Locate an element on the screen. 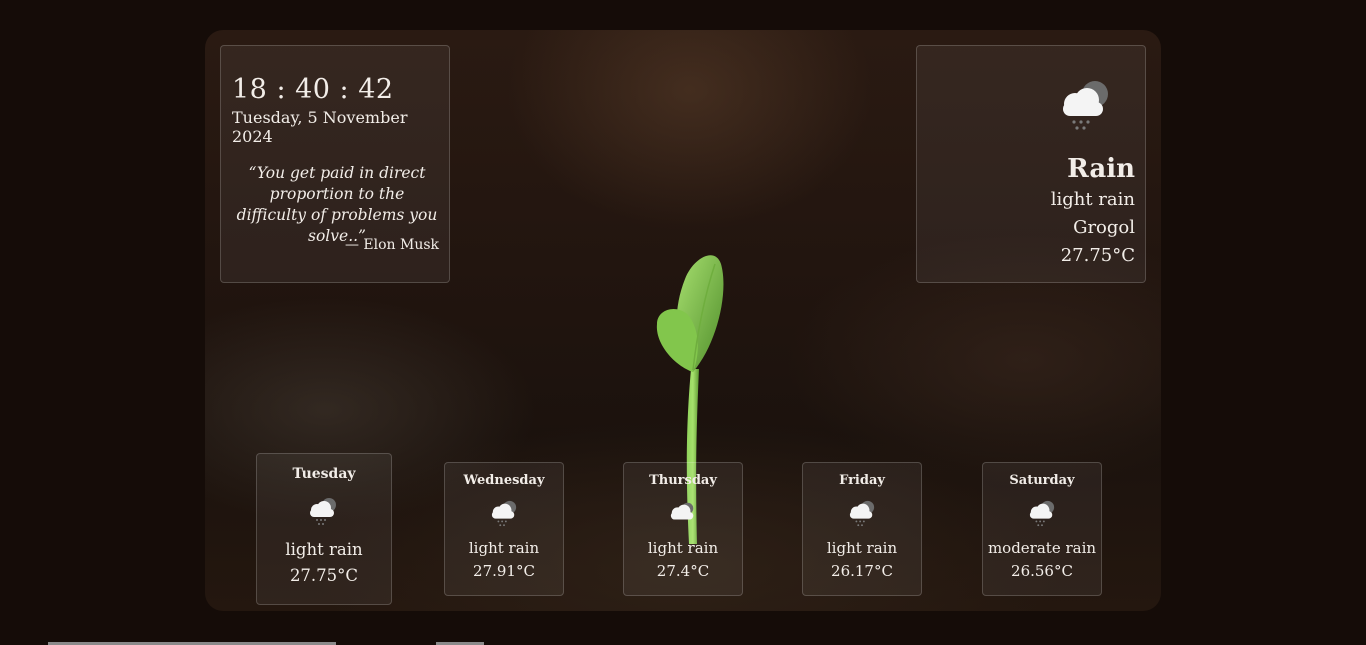  weather-city: Grogol is located at coordinates (1104, 227).